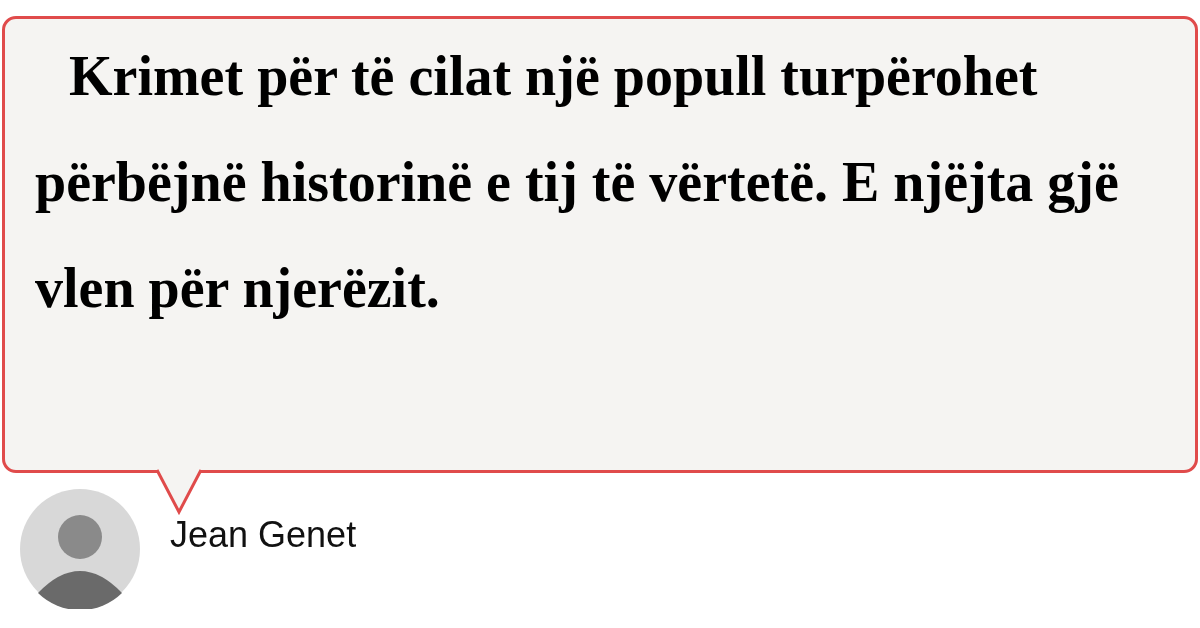  I want to click on avatar-icon, so click(80, 549).